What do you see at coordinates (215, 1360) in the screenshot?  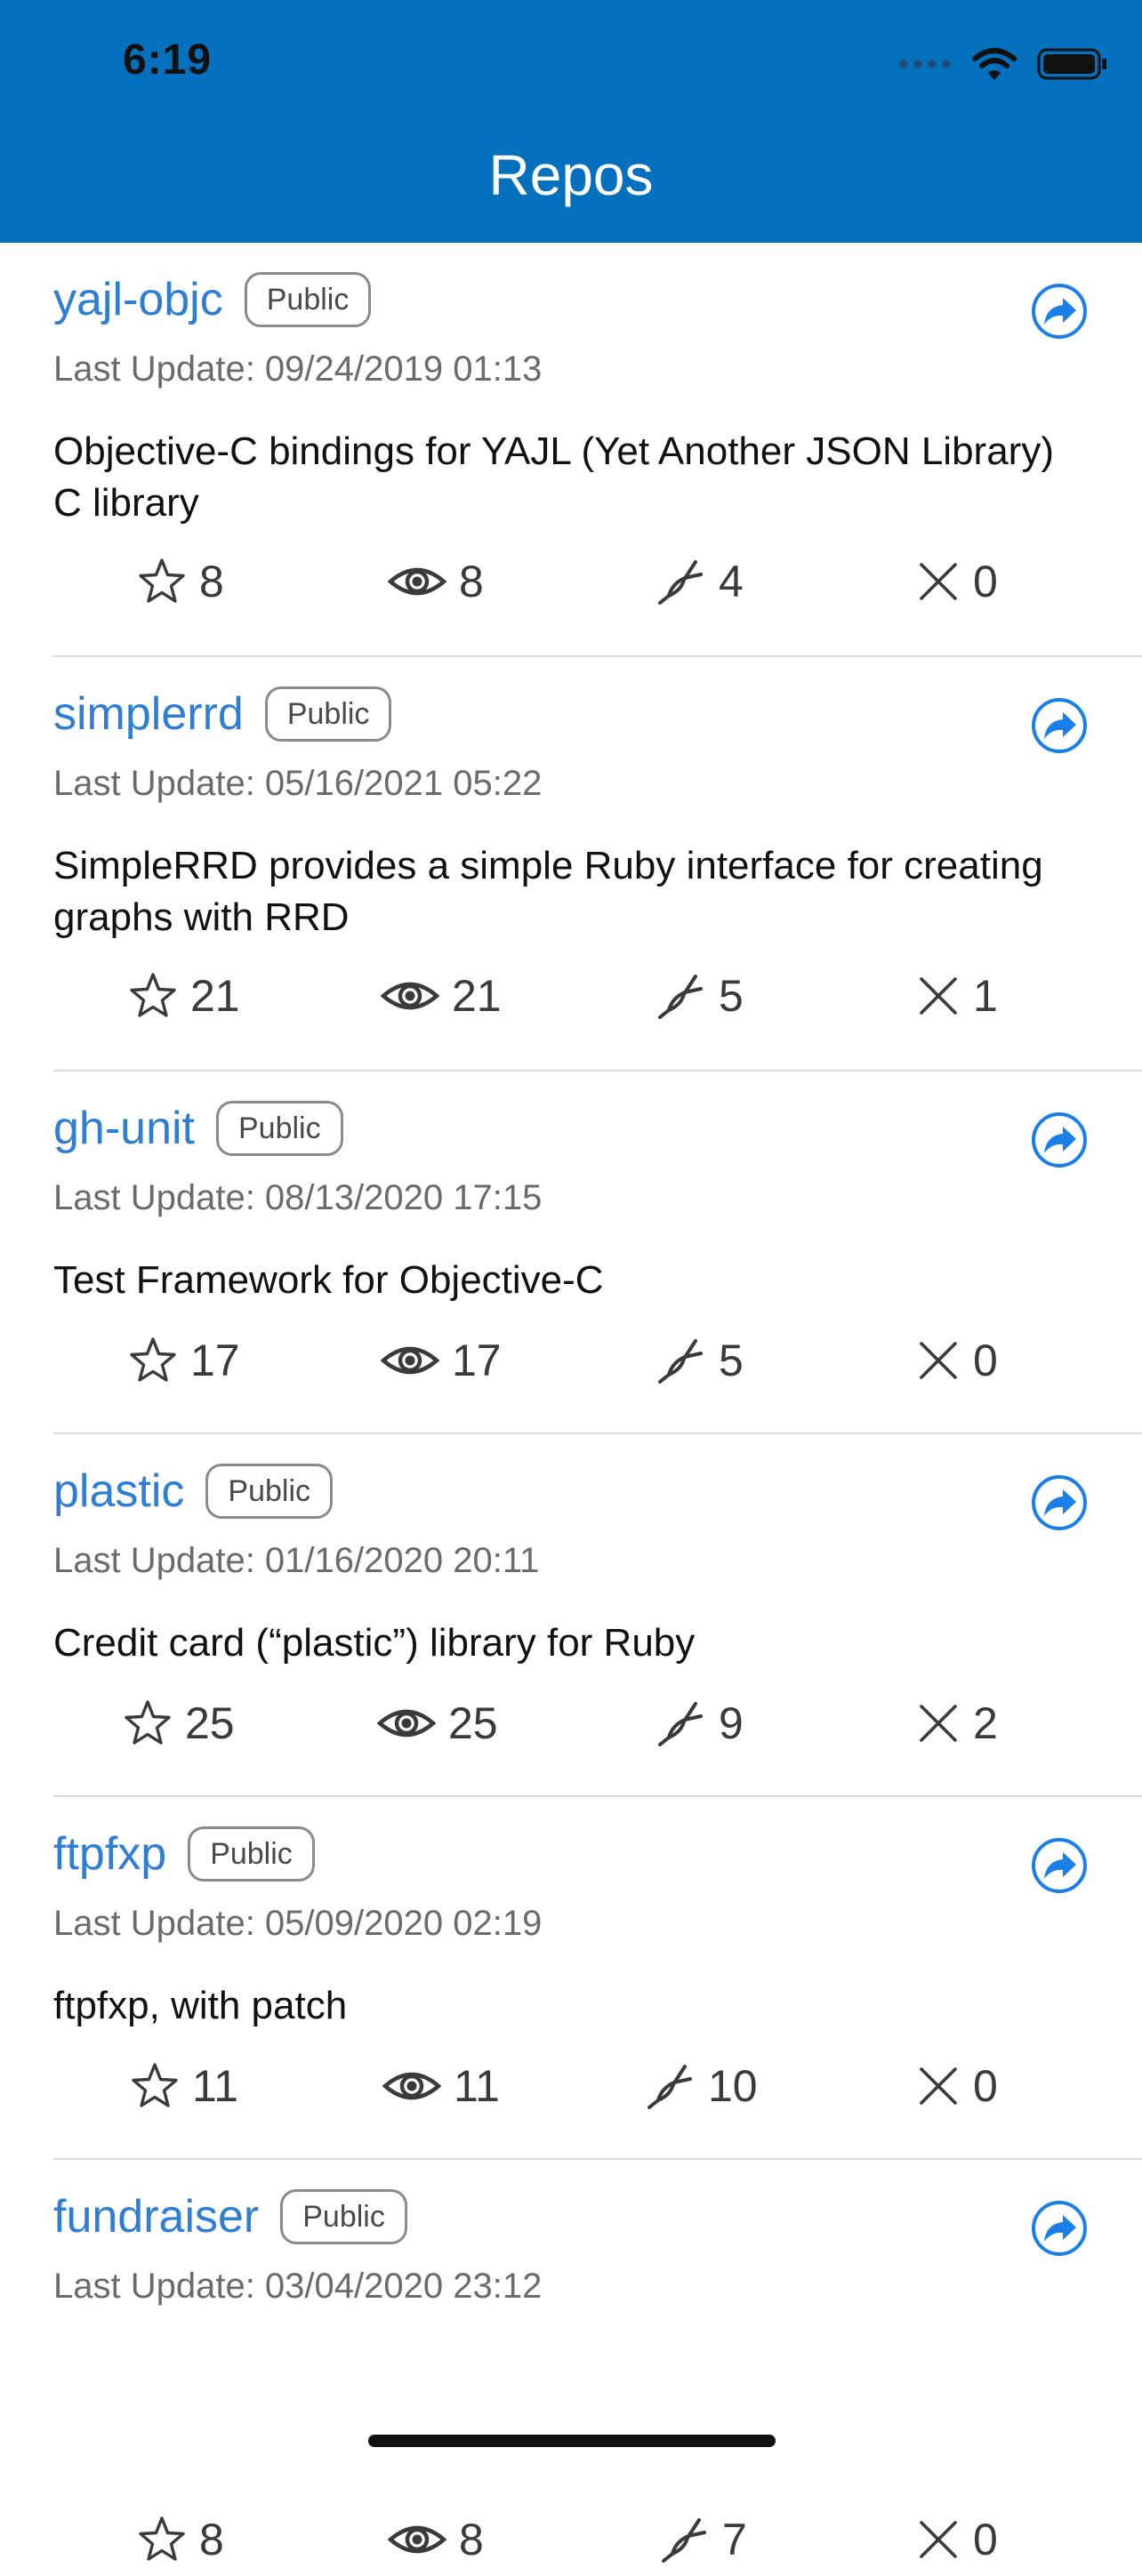 I see `stars-count: 17` at bounding box center [215, 1360].